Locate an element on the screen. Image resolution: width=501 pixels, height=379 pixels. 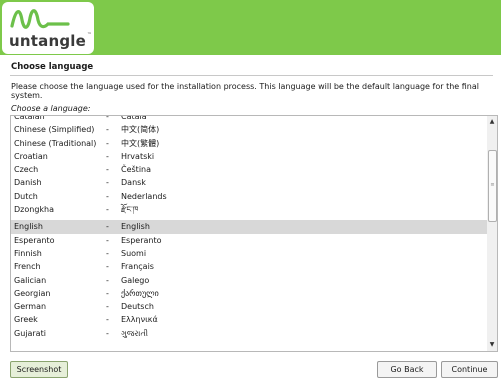
language-name: Chinese (Traditional) is located at coordinates (55, 143).